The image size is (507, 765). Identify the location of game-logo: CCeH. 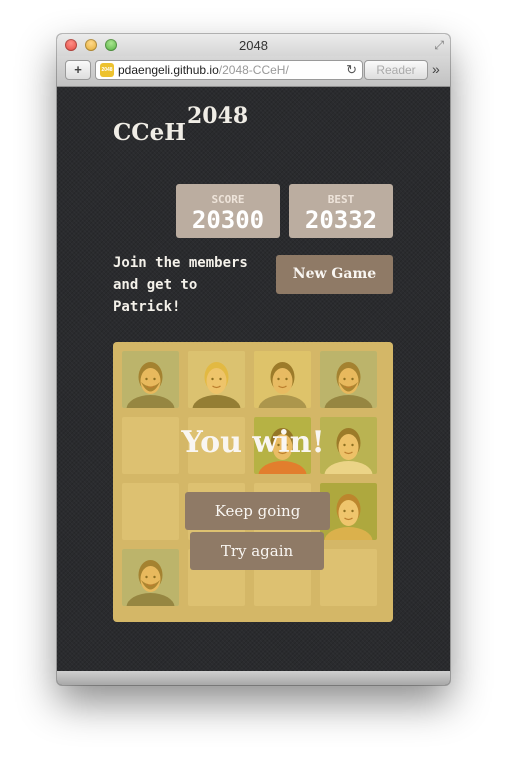
(149, 132).